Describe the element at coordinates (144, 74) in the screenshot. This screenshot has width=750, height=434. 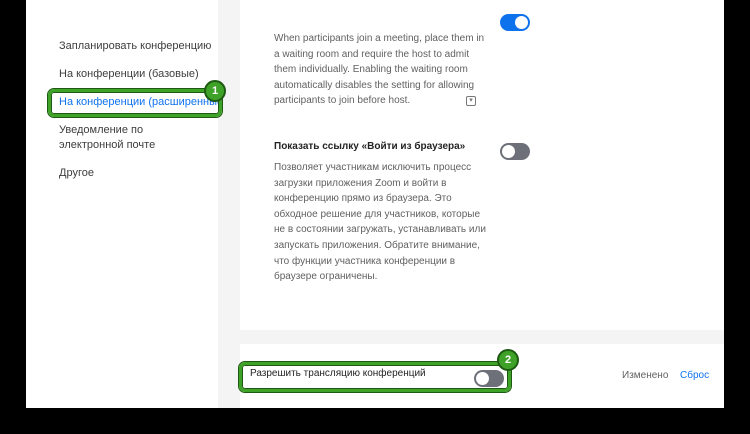
I see `sidebar-item-in-meeting-basic: На конференции (базовые)` at that location.